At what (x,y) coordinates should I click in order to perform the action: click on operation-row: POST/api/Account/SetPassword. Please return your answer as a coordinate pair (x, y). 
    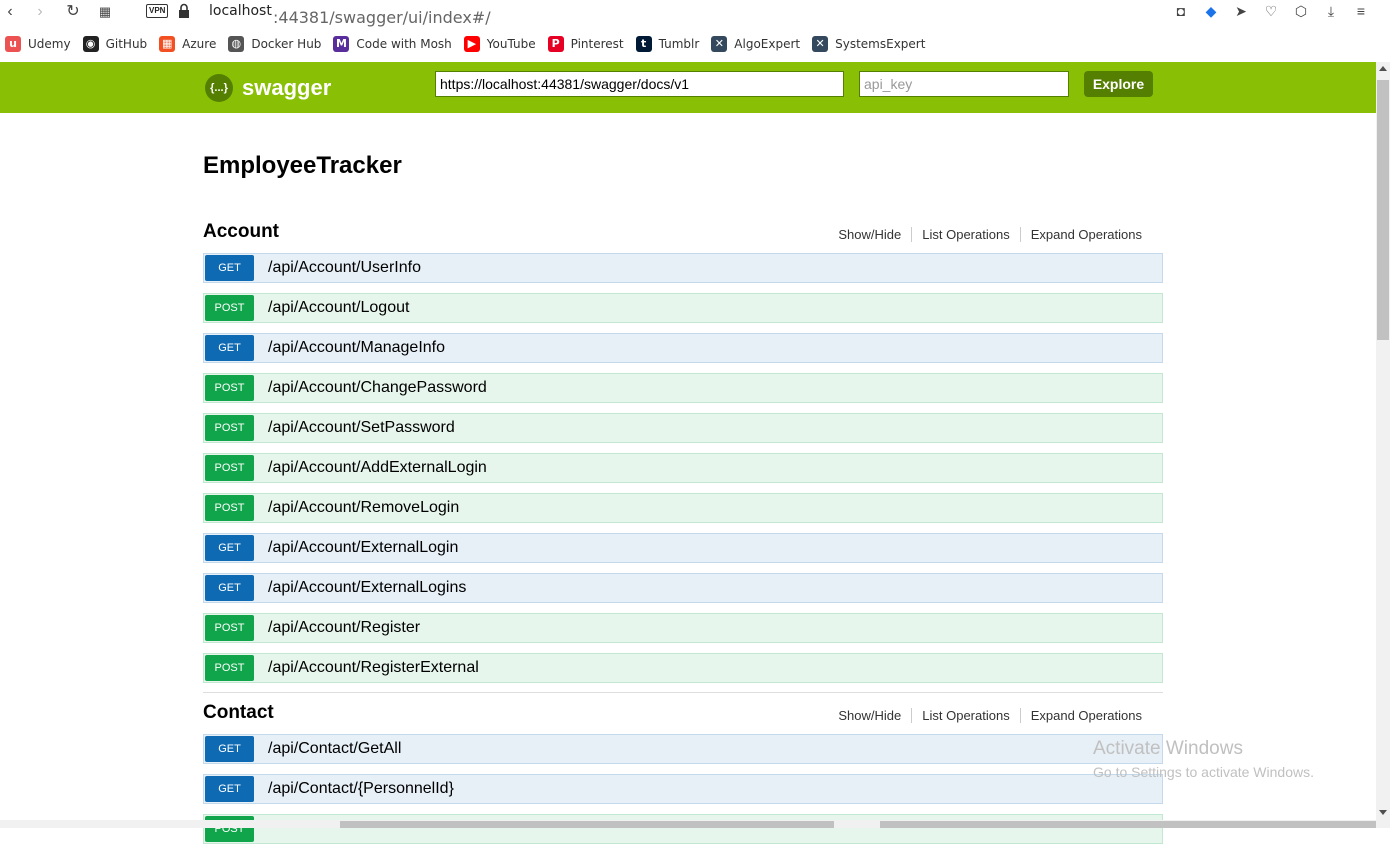
    Looking at the image, I should click on (683, 428).